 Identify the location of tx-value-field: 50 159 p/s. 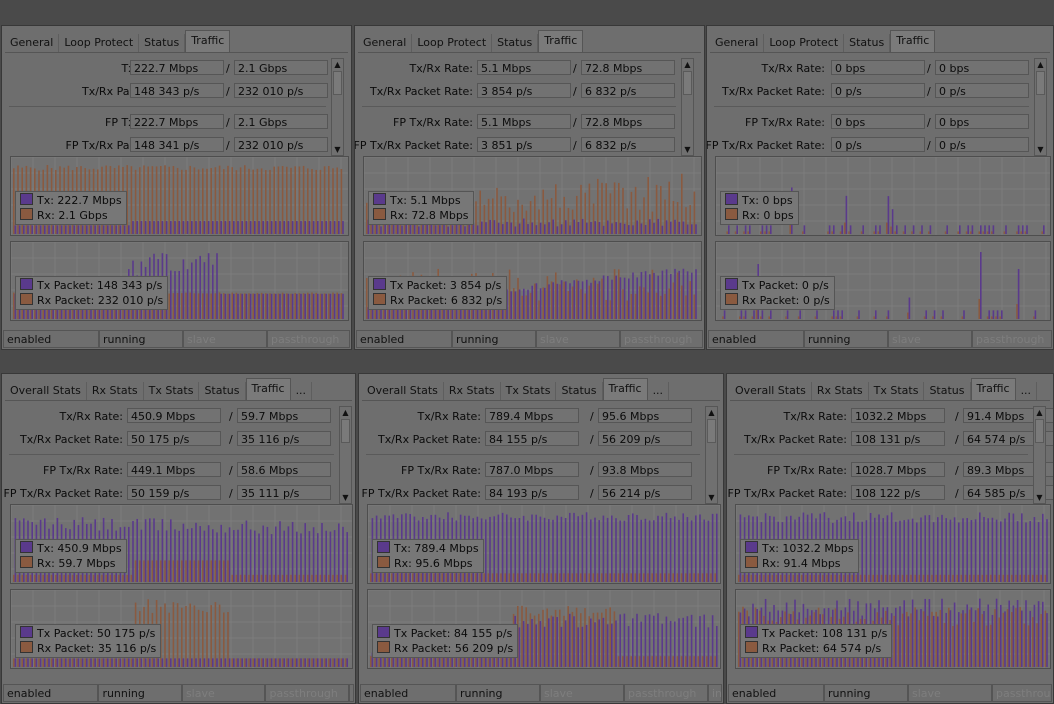
(174, 492).